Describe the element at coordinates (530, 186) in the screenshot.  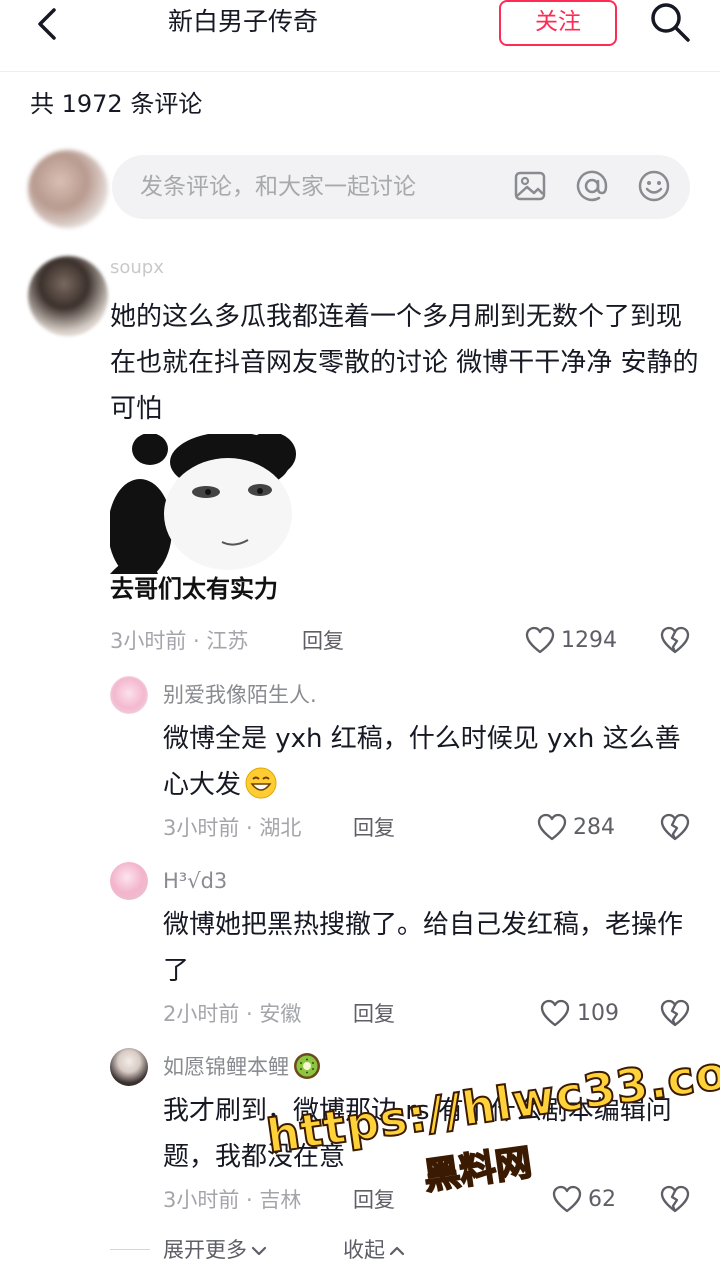
I see `image-icon` at that location.